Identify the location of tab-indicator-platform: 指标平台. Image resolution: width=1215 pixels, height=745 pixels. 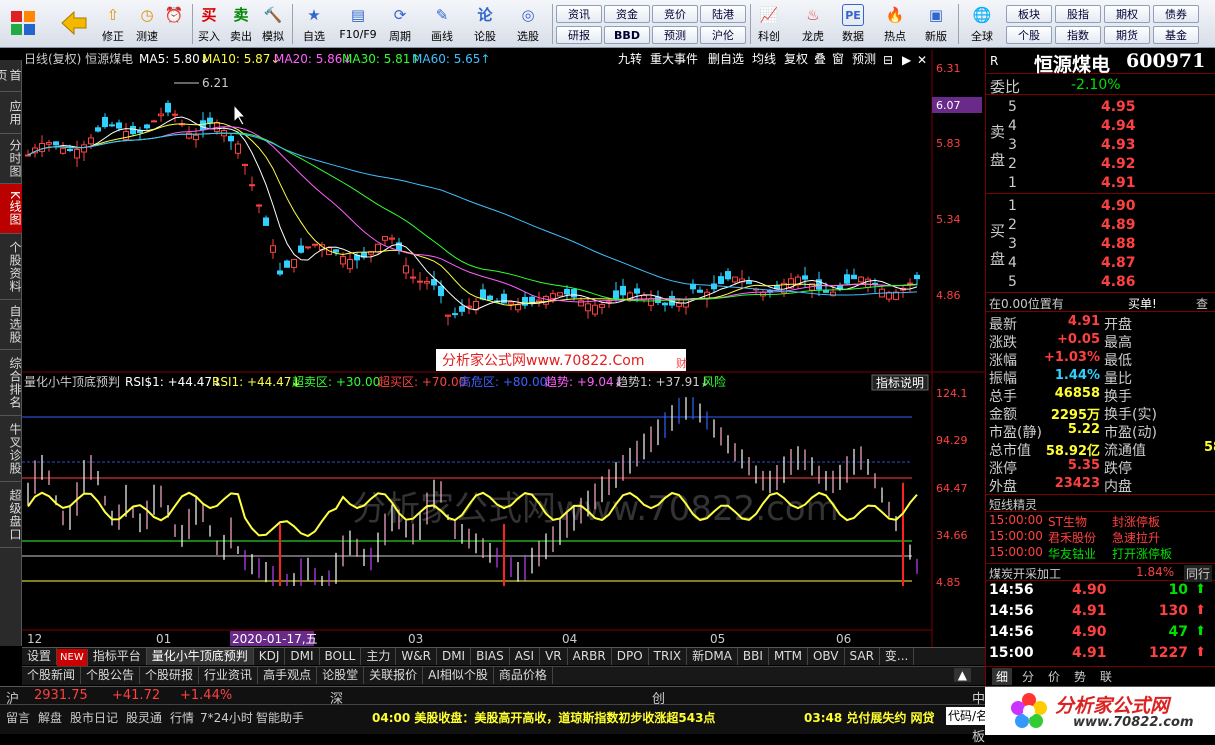
(117, 656).